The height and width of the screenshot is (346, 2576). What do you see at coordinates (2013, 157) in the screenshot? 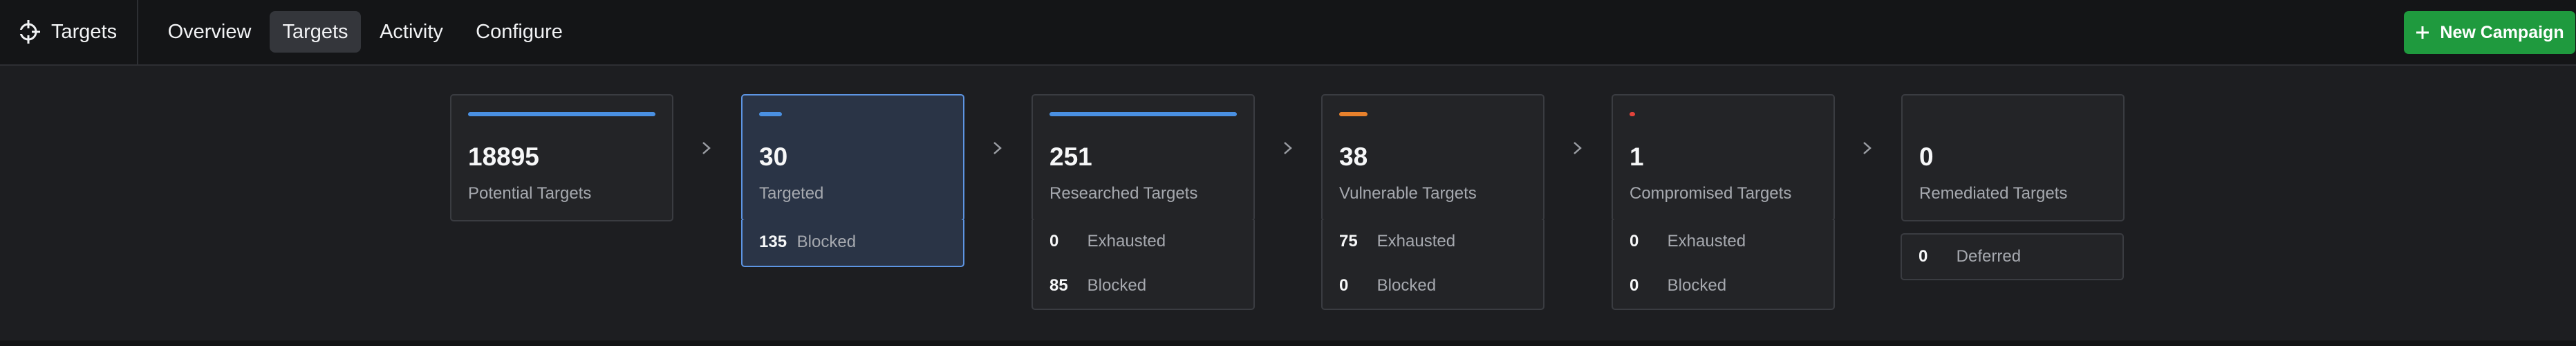
I see `stage-card-remediated: 0 Remediated Targets` at bounding box center [2013, 157].